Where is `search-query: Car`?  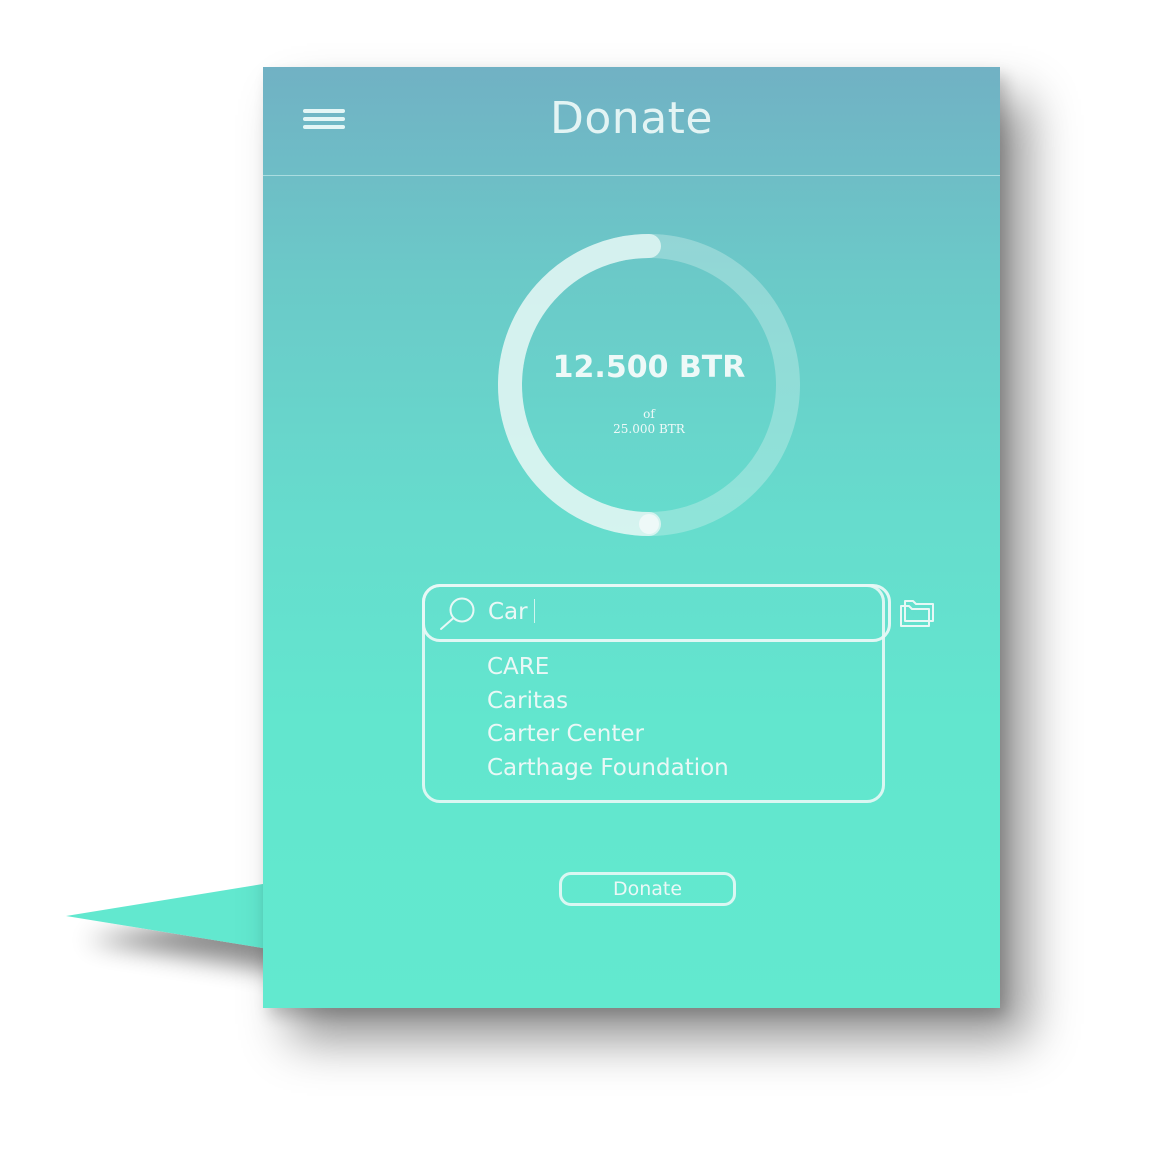
search-query: Car is located at coordinates (511, 612).